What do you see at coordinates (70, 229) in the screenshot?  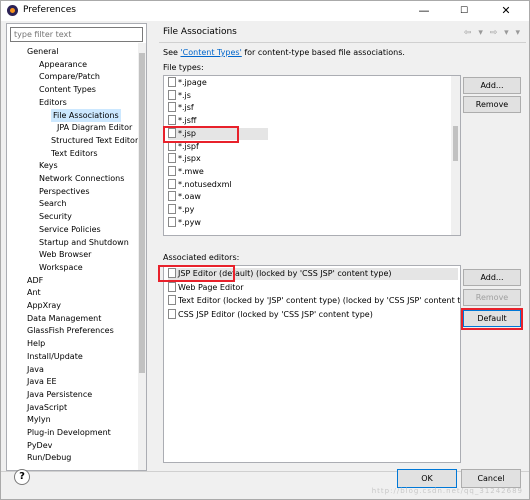 I see `tree-item-service-policies: Service Policies` at bounding box center [70, 229].